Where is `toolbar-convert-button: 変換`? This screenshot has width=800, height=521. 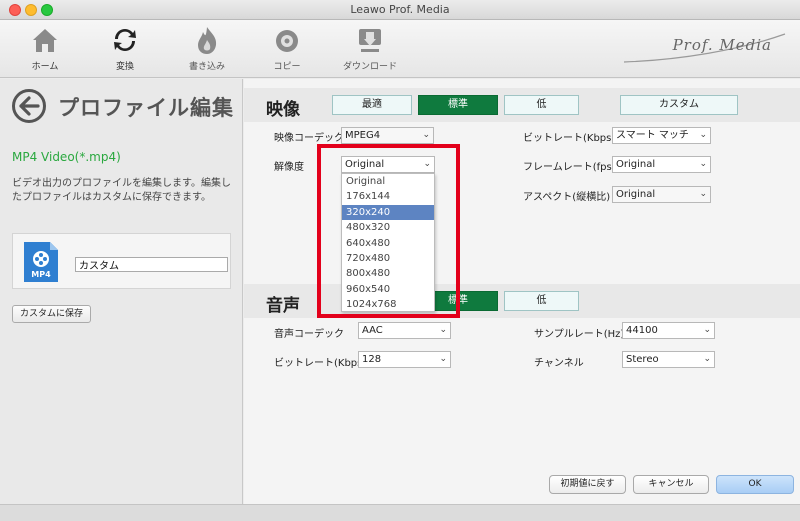
toolbar-convert-button: 変換 is located at coordinates (125, 48).